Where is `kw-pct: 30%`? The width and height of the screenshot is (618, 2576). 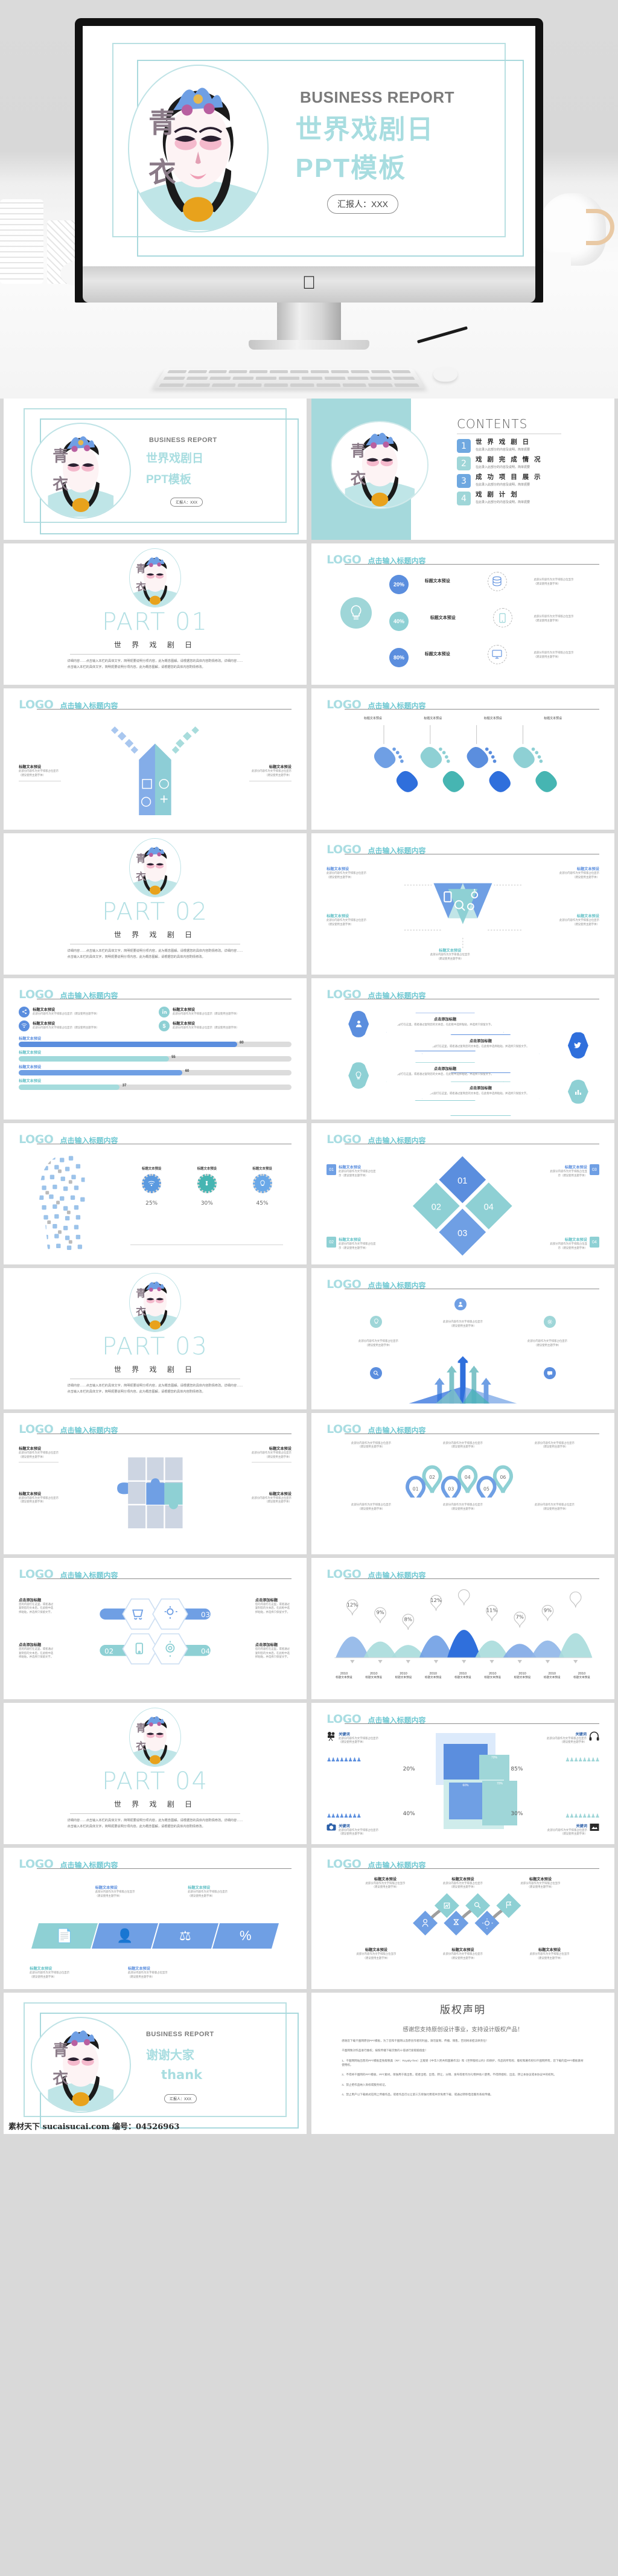 kw-pct: 30% is located at coordinates (517, 1814).